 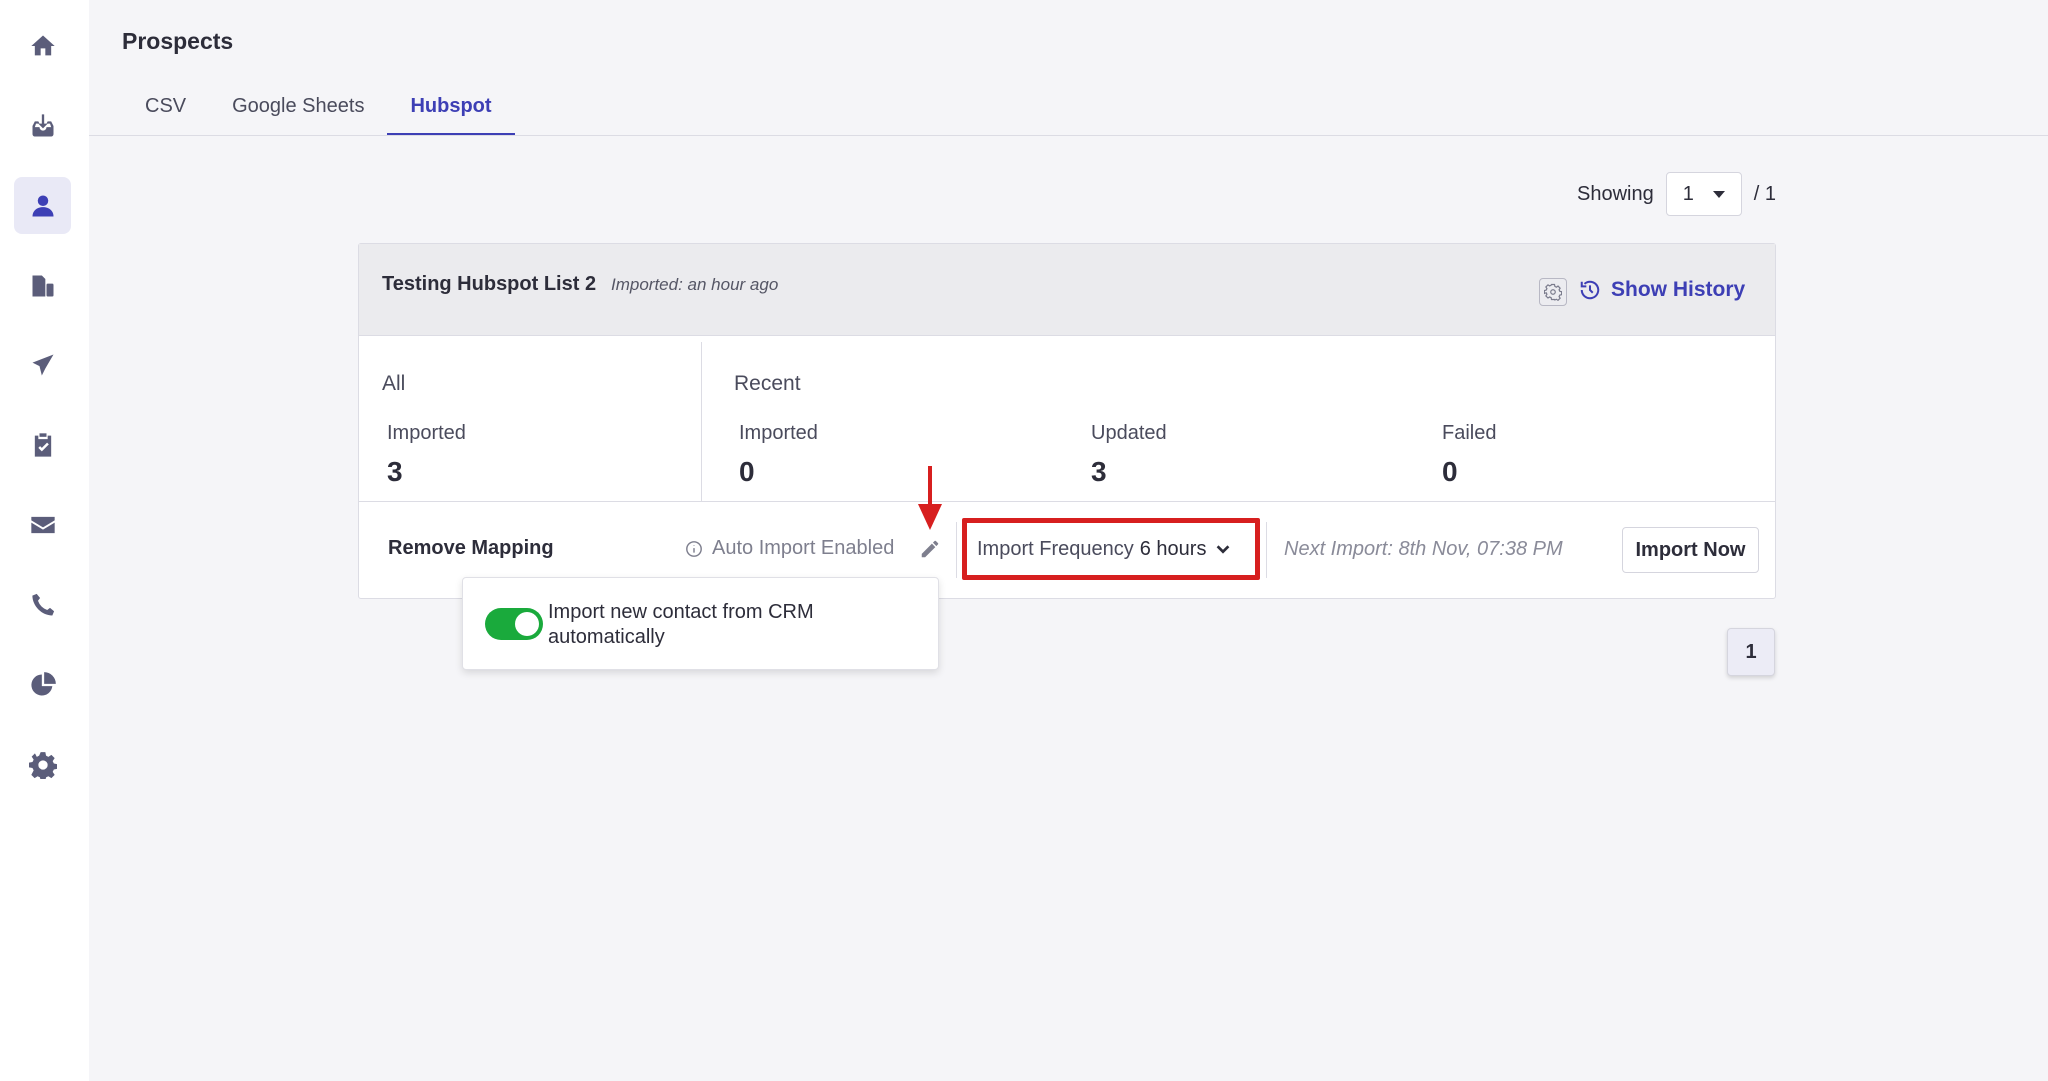 I want to click on list-settings-button, so click(x=1553, y=292).